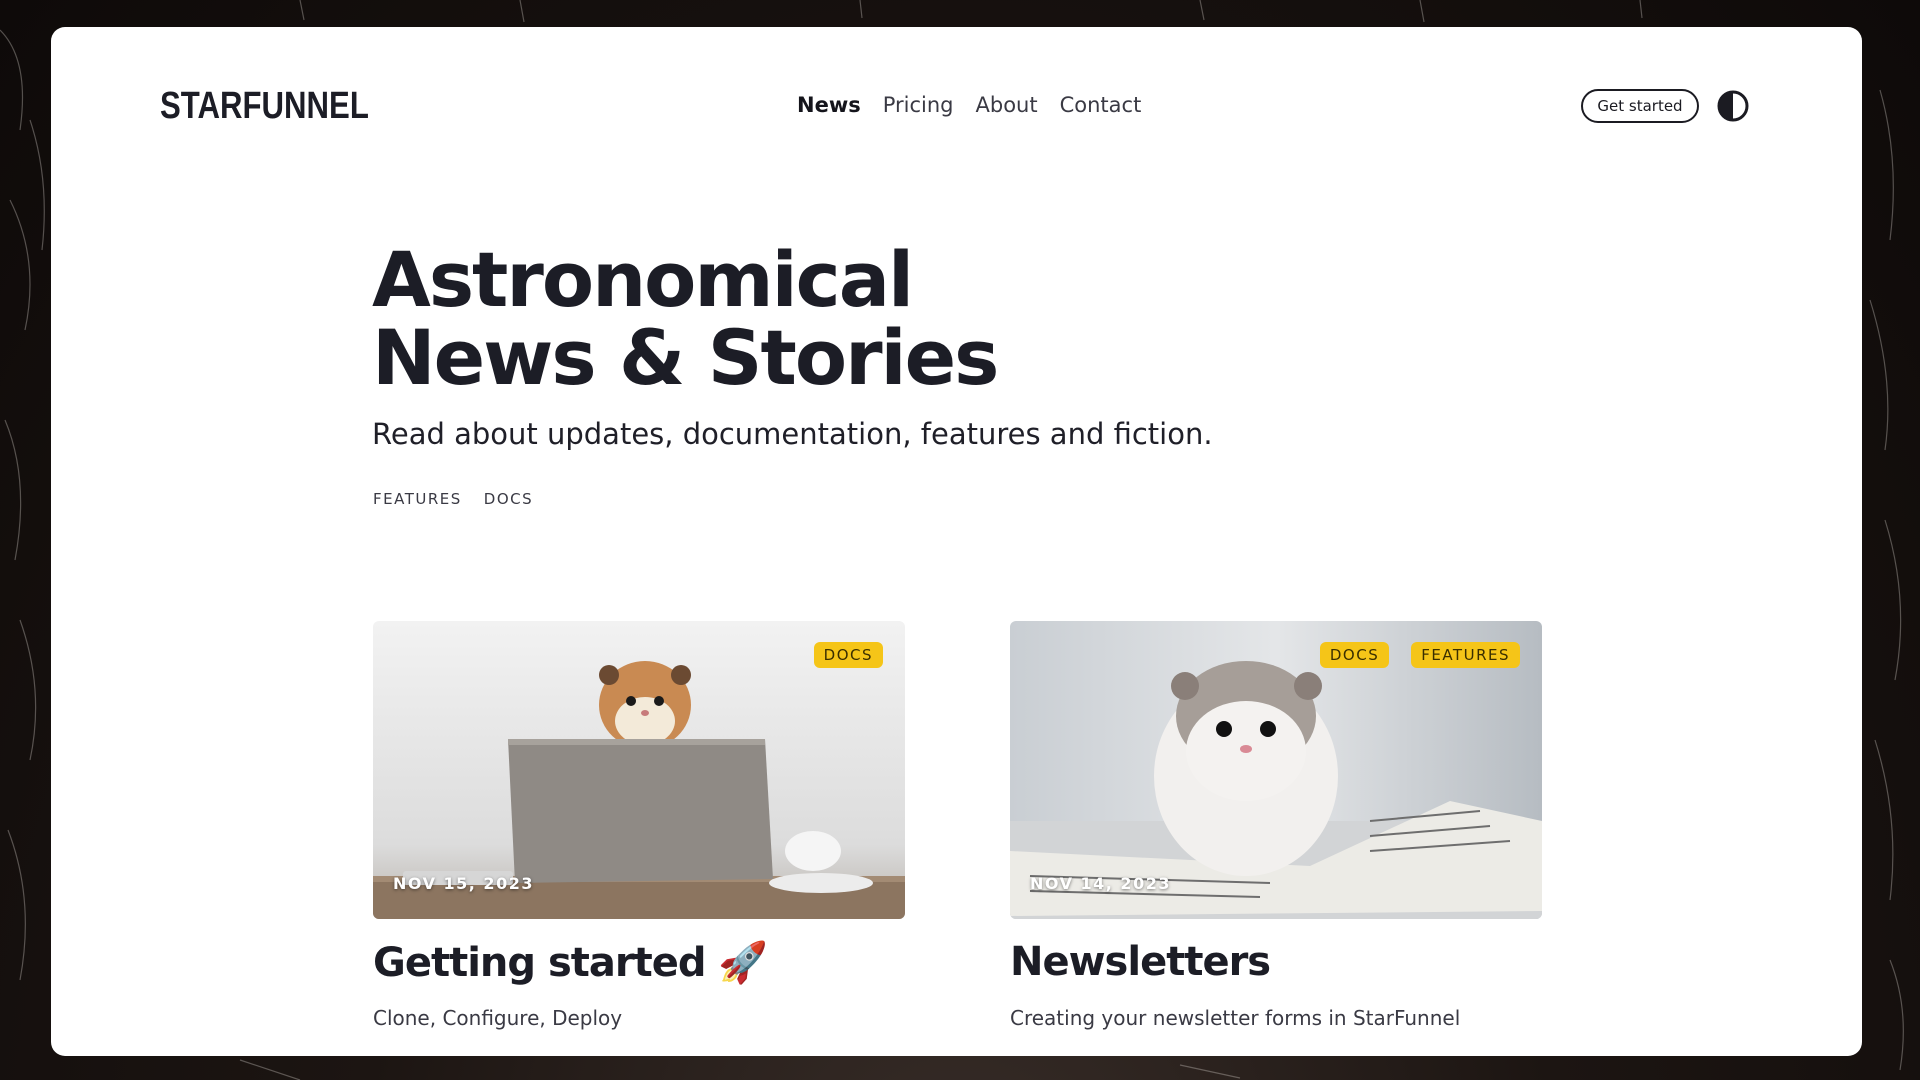  I want to click on post-badges: DOCS FEATURES, so click(1419, 655).